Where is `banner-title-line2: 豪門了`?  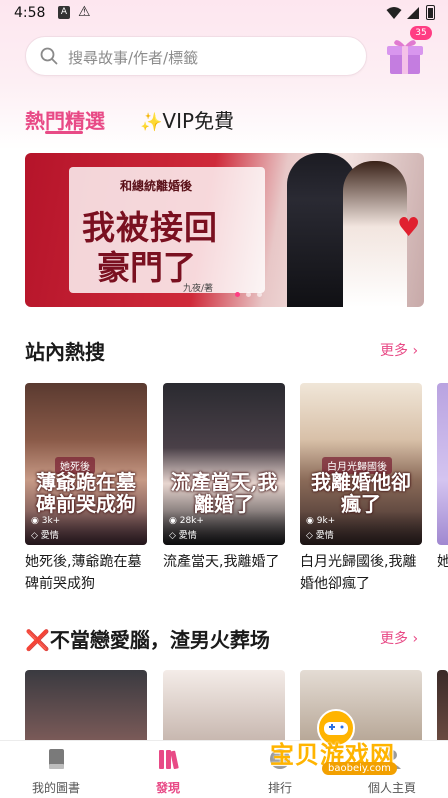
banner-title-line2: 豪門了 is located at coordinates (146, 267).